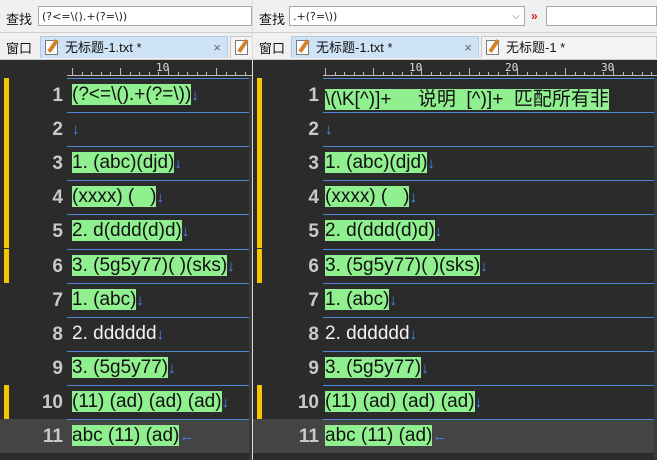 The width and height of the screenshot is (657, 460). What do you see at coordinates (57, 368) in the screenshot?
I see `line-number: 9` at bounding box center [57, 368].